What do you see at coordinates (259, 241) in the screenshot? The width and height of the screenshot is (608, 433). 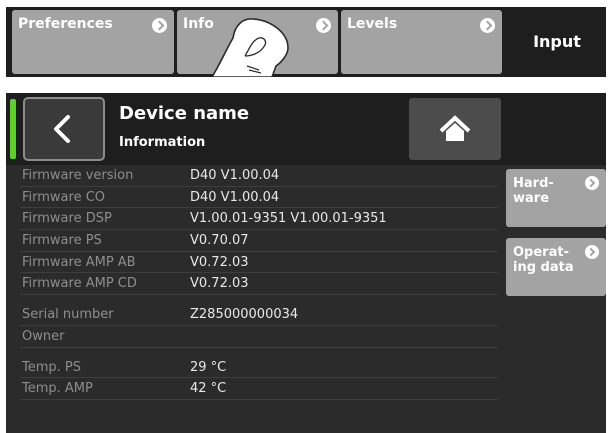 I see `info-row-firmware-ps: Firmware PS V0.70.07` at bounding box center [259, 241].